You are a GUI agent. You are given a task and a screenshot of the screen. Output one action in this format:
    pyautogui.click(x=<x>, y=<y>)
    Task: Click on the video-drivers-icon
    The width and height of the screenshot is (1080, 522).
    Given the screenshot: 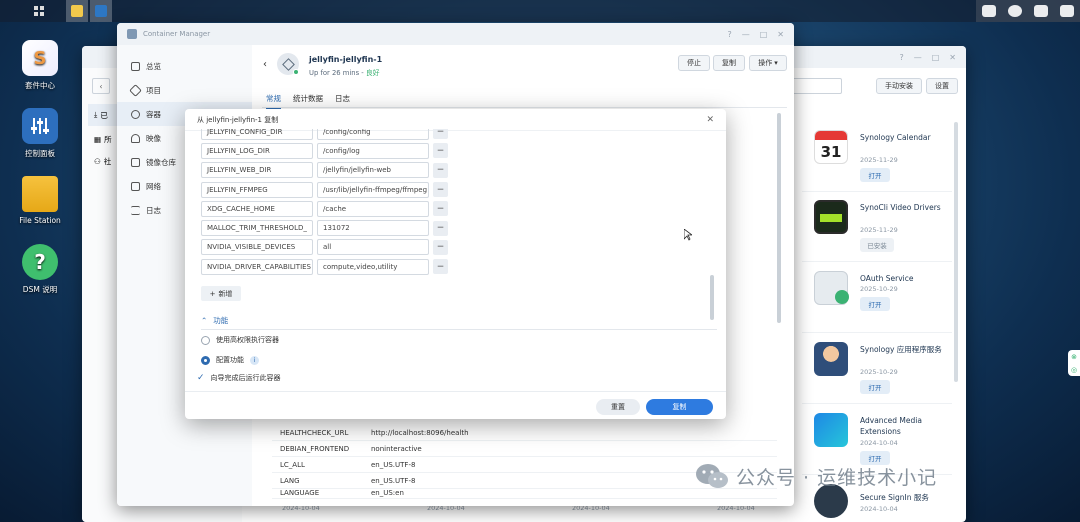 What is the action you would take?
    pyautogui.click(x=831, y=217)
    